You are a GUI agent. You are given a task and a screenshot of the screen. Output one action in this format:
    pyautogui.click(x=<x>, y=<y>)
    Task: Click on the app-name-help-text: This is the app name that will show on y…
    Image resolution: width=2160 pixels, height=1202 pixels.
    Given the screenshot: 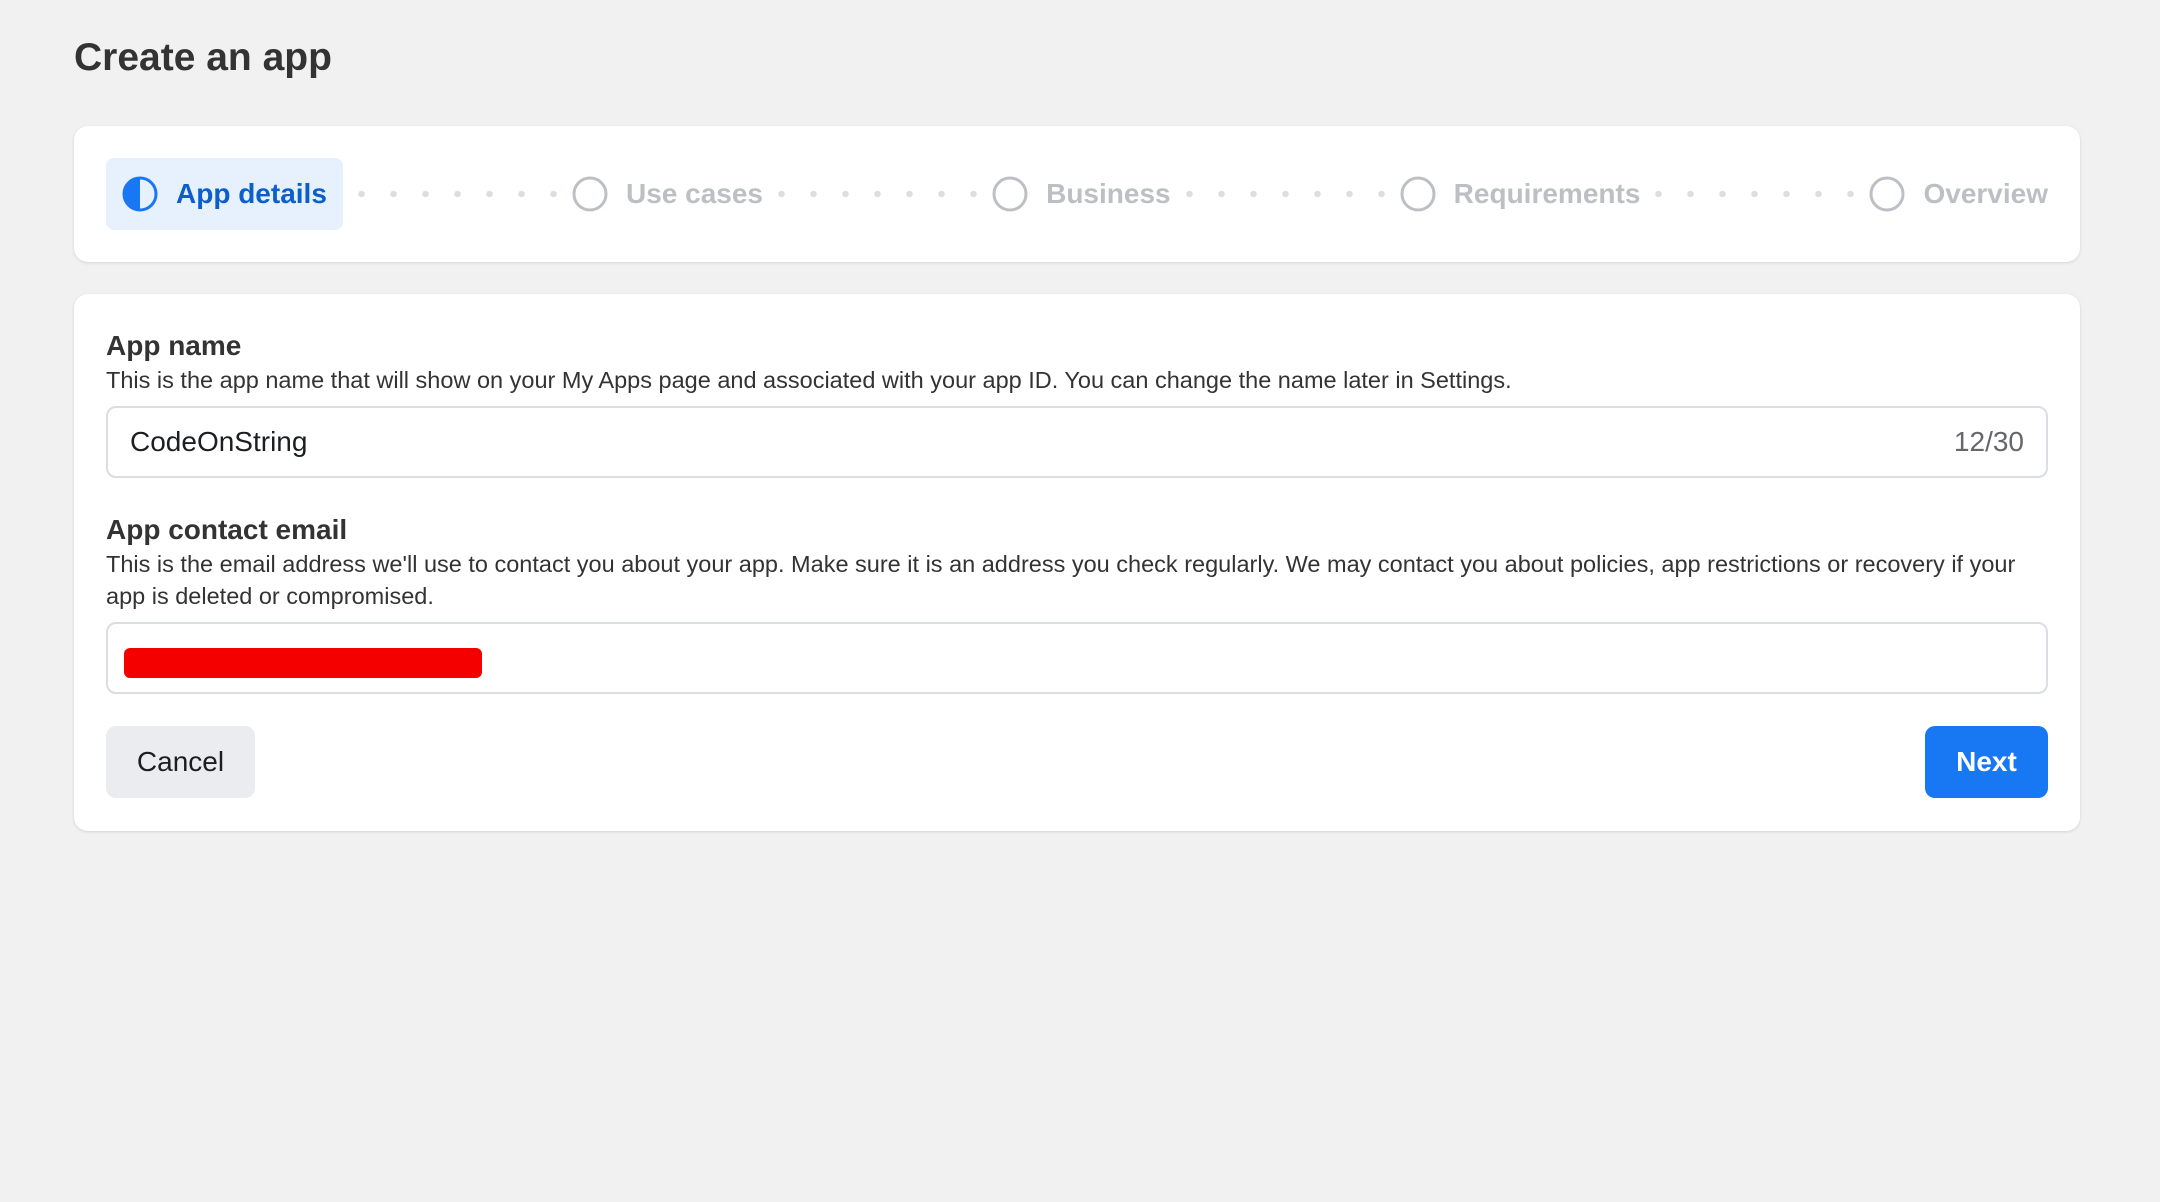 What is the action you would take?
    pyautogui.click(x=809, y=380)
    